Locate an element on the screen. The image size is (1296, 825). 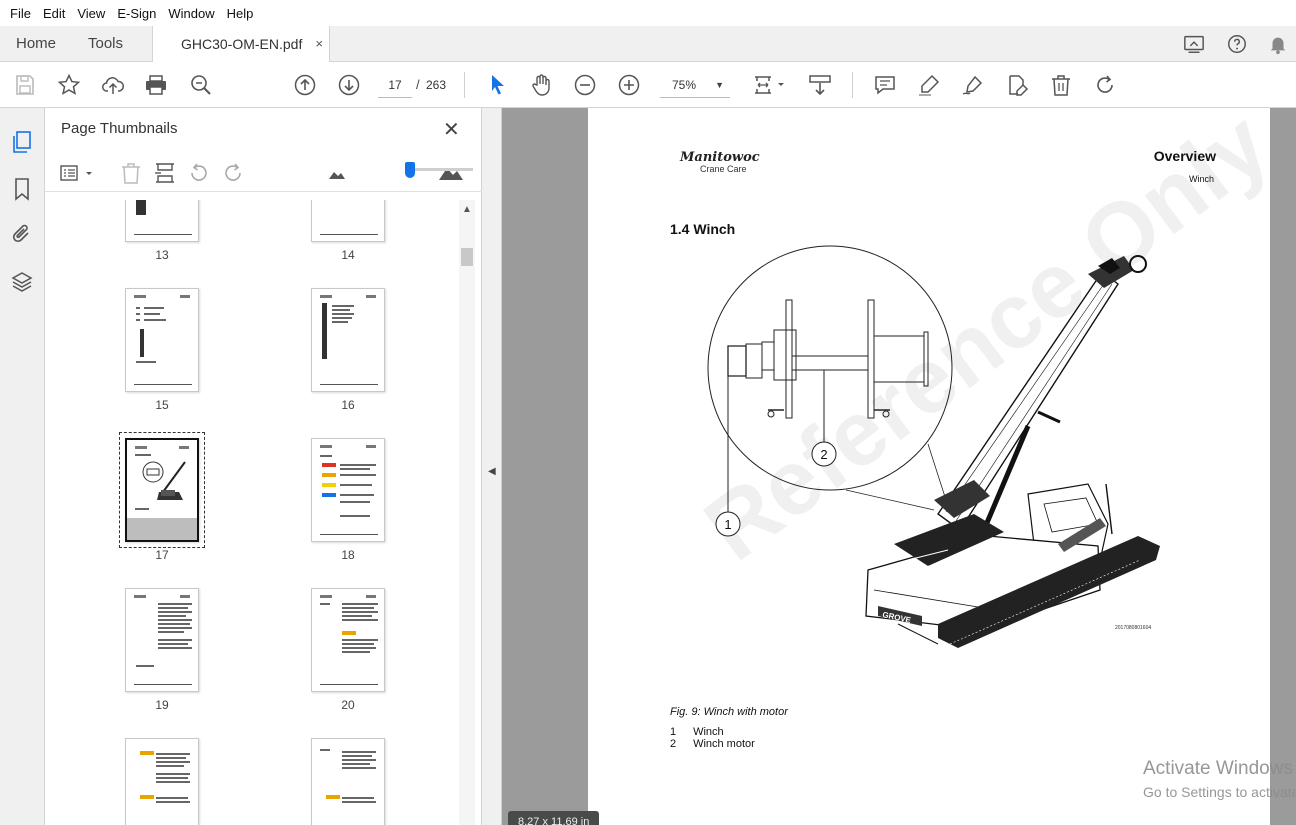
page-number-label: 18 is located at coordinates (348, 555).